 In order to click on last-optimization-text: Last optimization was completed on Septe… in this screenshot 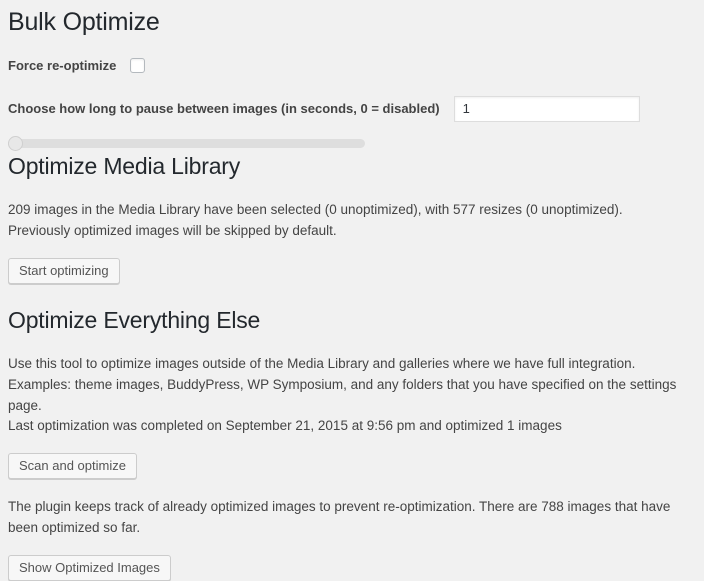, I will do `click(285, 426)`.